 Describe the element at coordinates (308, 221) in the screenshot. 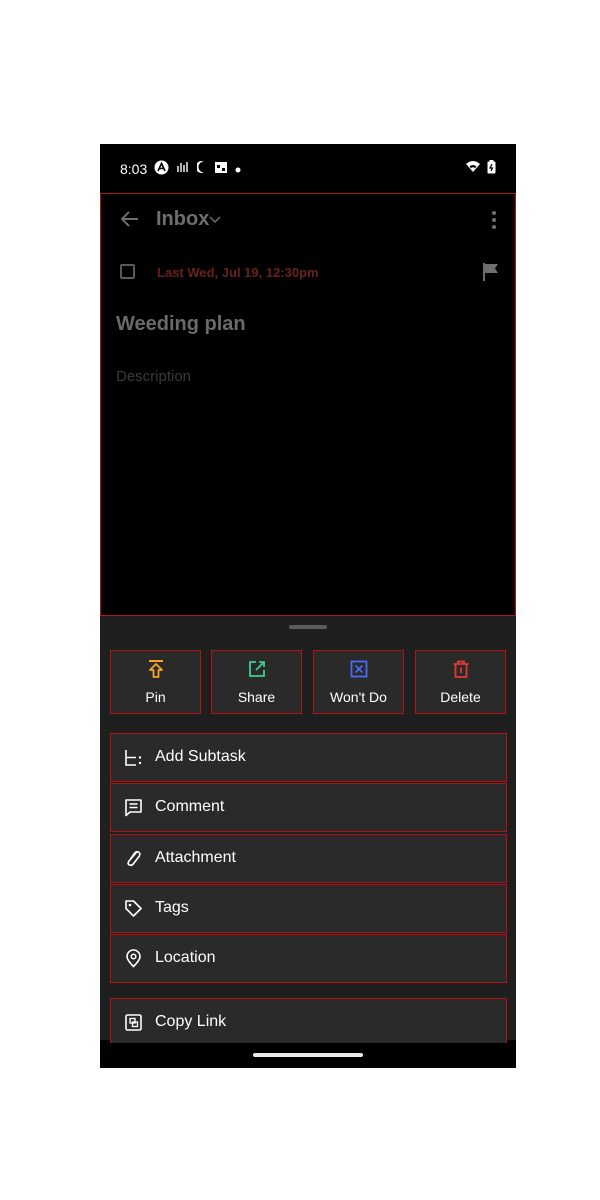

I see `toolbar: Inbox` at that location.